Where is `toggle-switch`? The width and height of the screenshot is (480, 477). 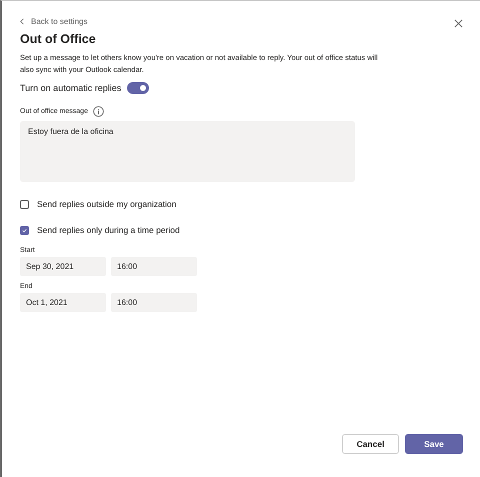 toggle-switch is located at coordinates (138, 88).